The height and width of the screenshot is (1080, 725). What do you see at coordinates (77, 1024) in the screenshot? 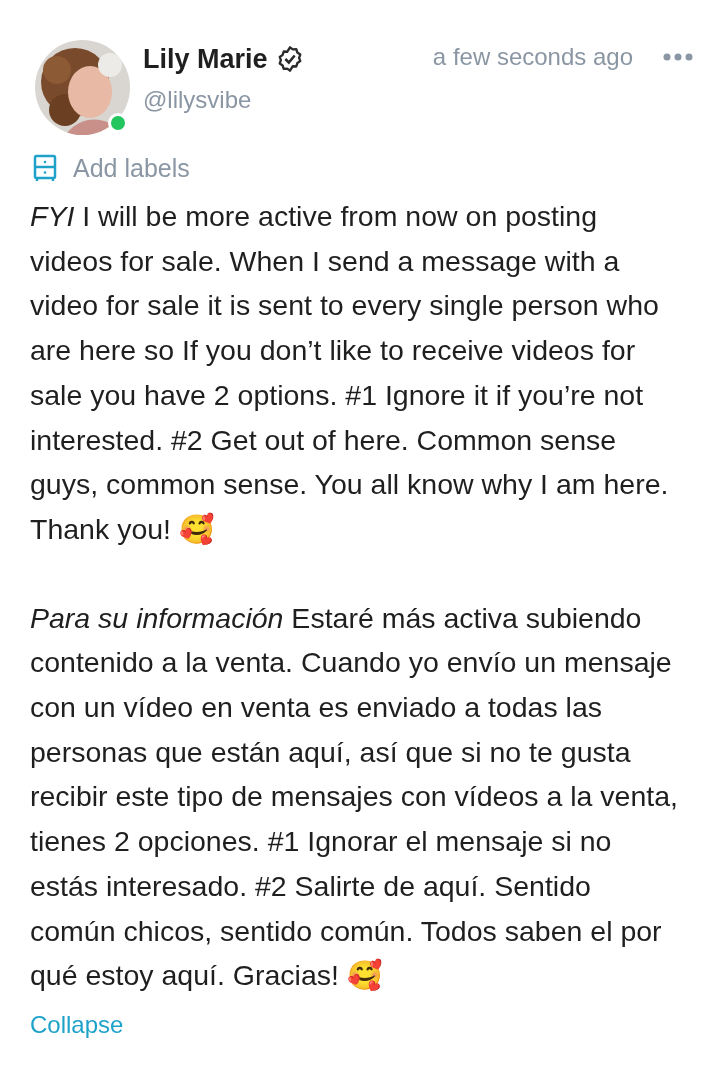
I see `collapse-link: Collapse` at bounding box center [77, 1024].